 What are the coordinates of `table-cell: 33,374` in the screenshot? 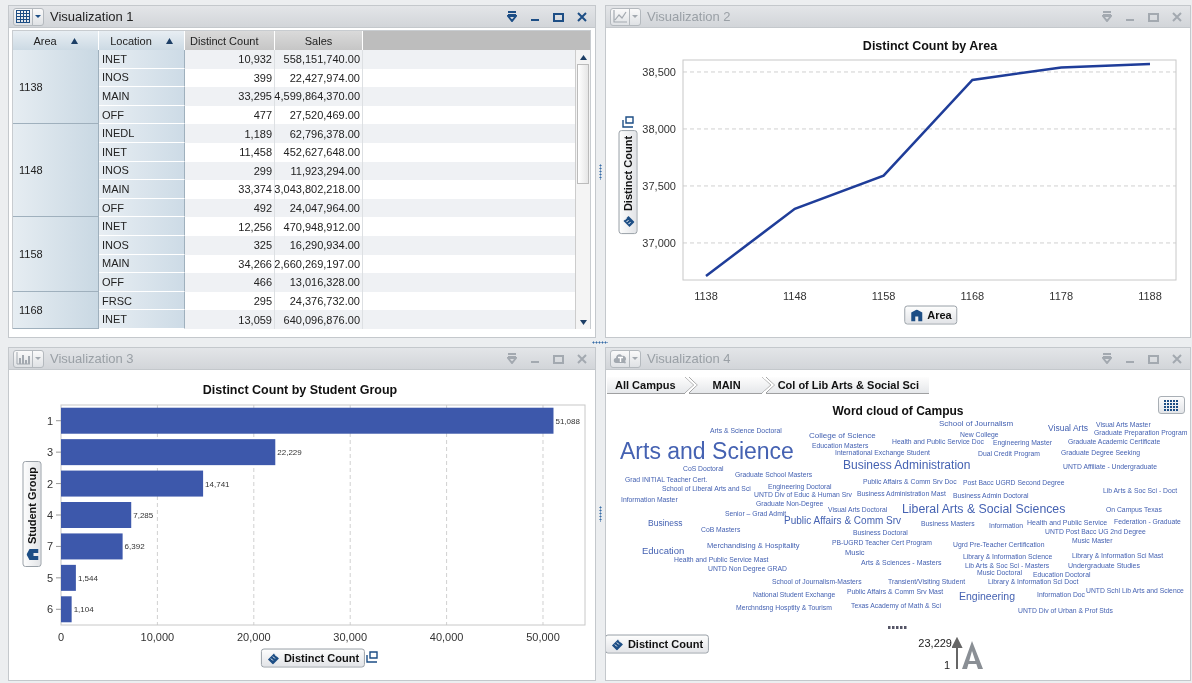 It's located at (230, 189).